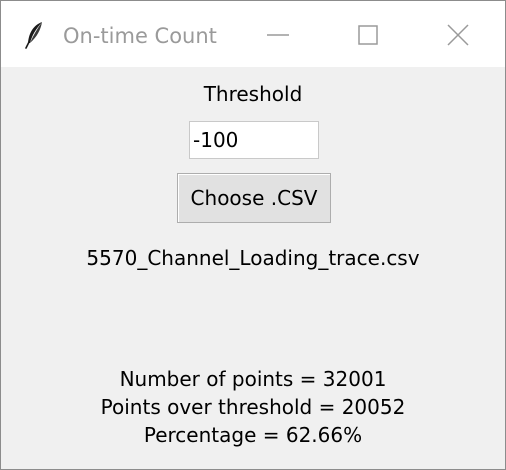  I want to click on percentage-text: Percentage = 62.66%, so click(253, 435).